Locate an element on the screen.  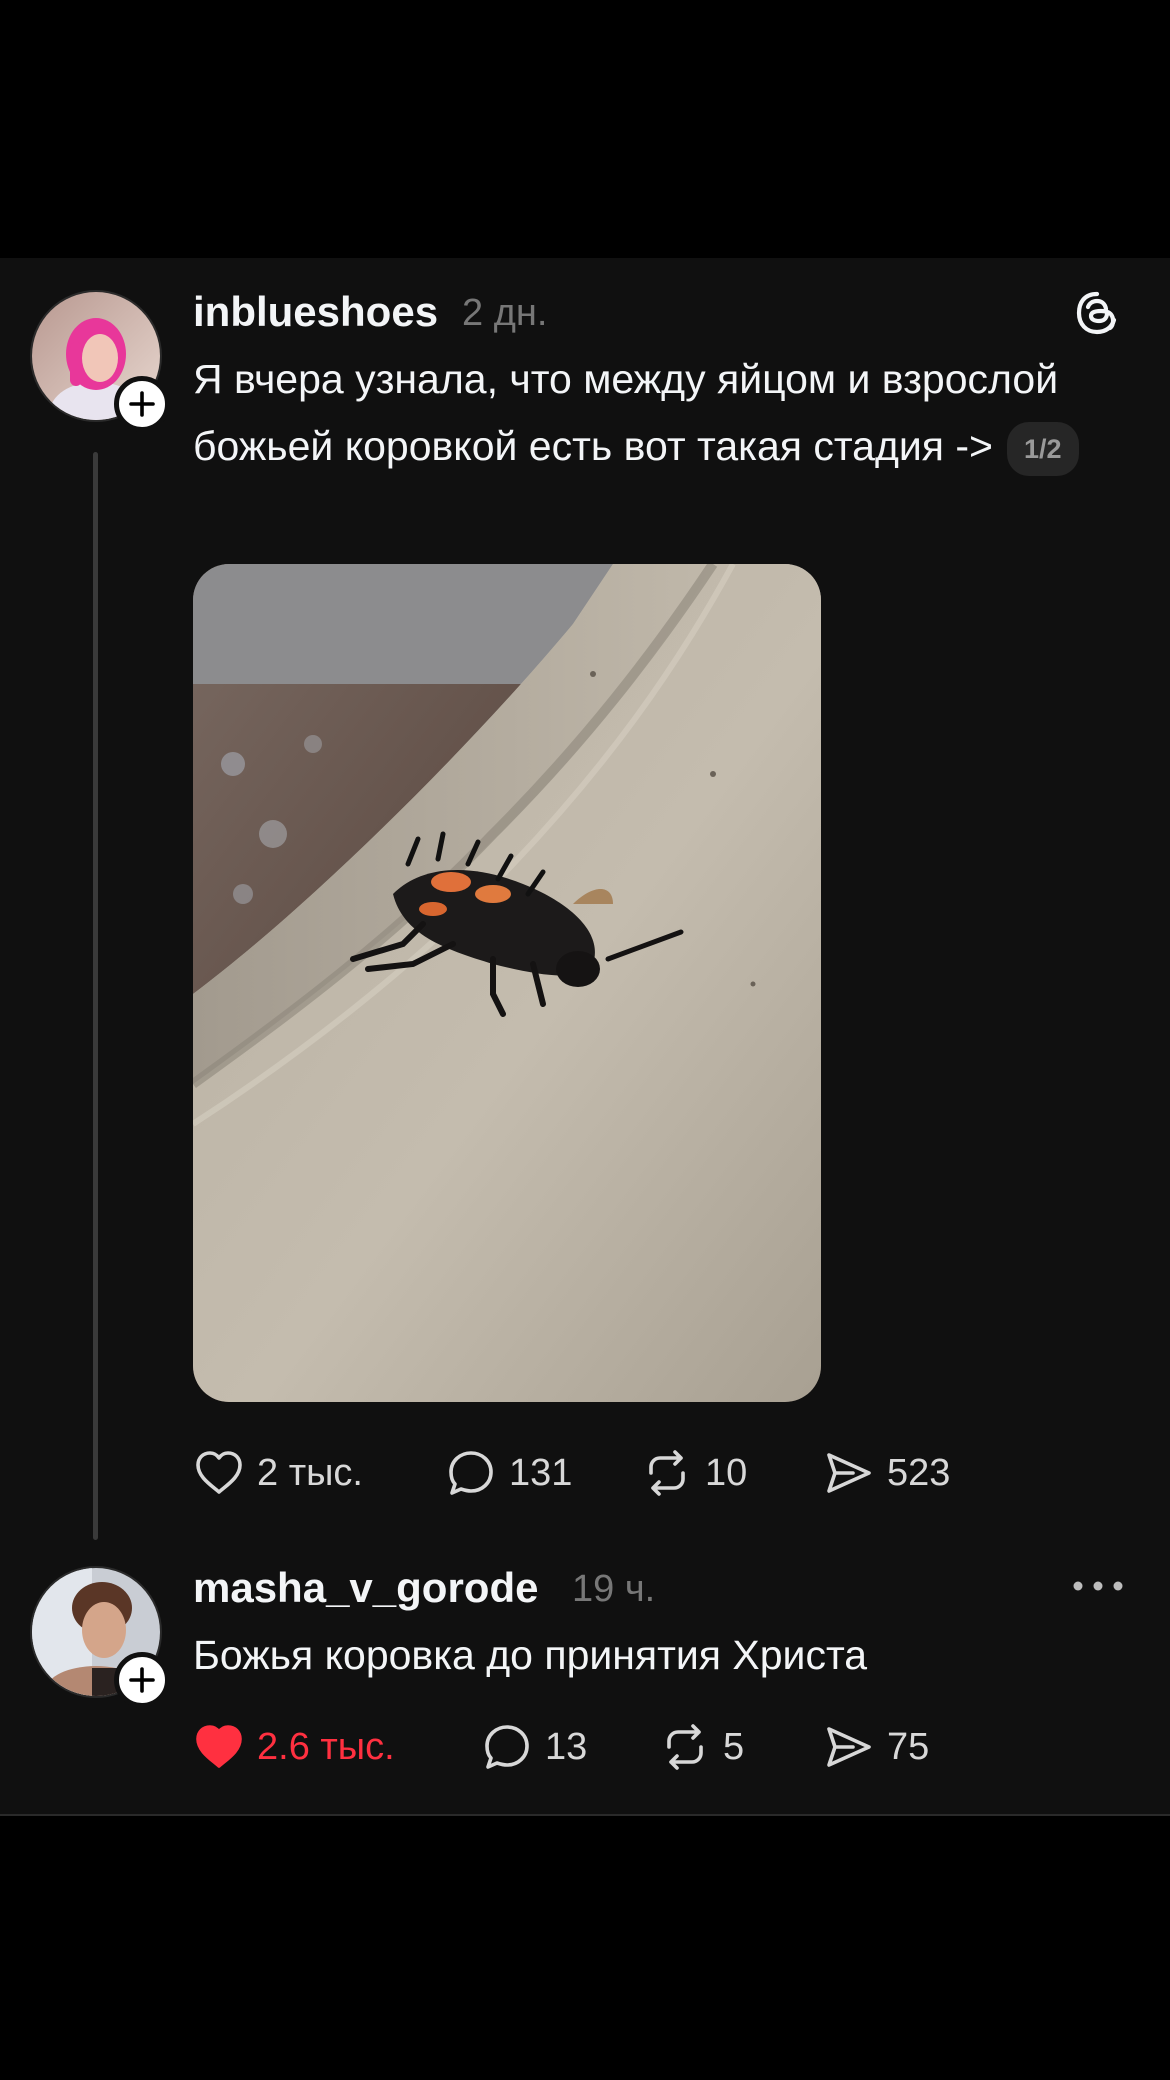
post-actions-bar: 2 тыс. 131 10 523 is located at coordinates (593, 1473).